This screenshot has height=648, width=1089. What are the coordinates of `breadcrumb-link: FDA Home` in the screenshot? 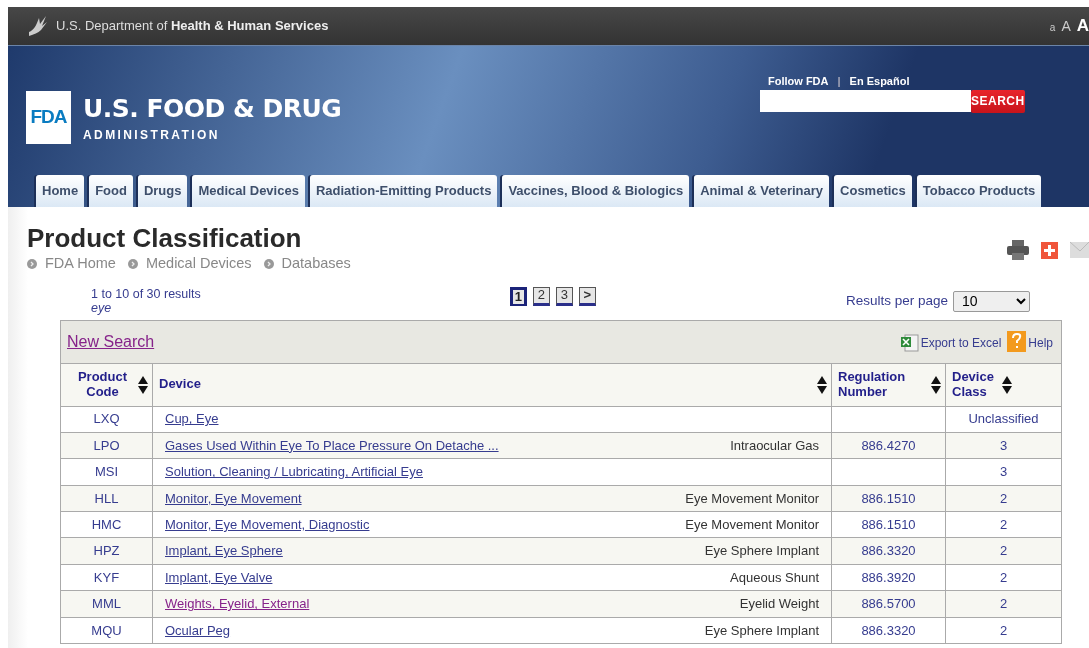 It's located at (80, 264).